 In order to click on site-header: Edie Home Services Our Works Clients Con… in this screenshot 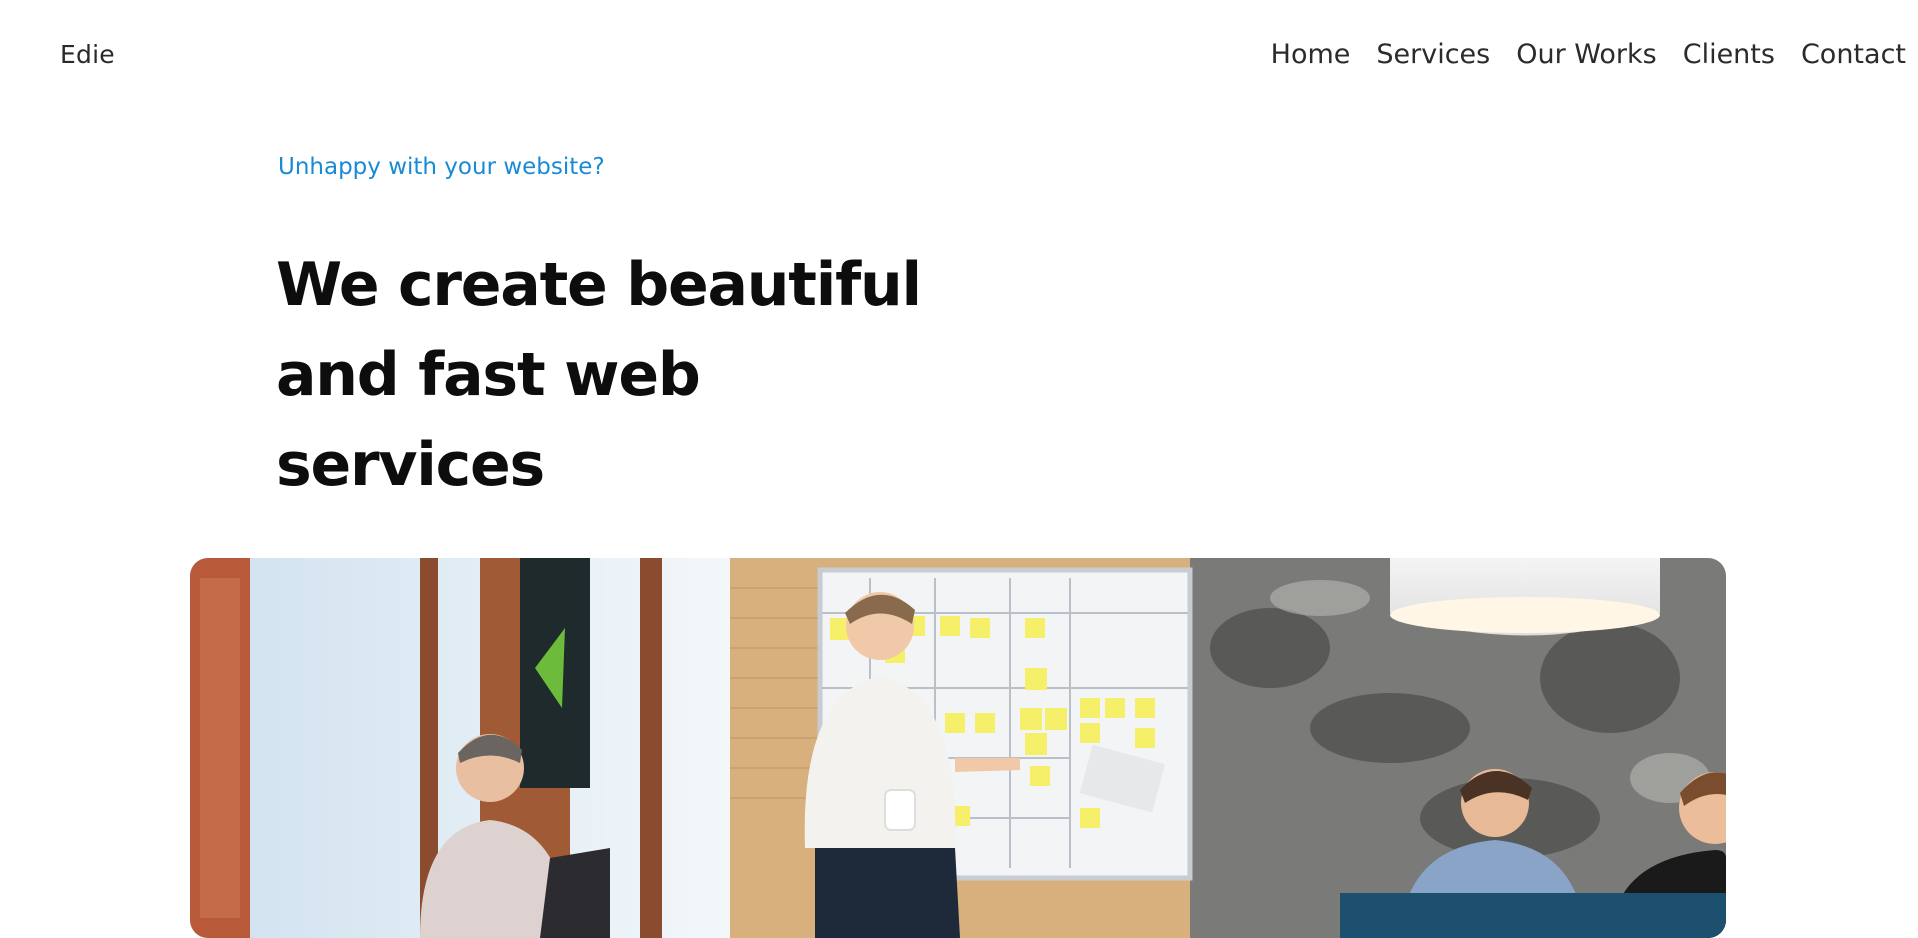, I will do `click(959, 55)`.